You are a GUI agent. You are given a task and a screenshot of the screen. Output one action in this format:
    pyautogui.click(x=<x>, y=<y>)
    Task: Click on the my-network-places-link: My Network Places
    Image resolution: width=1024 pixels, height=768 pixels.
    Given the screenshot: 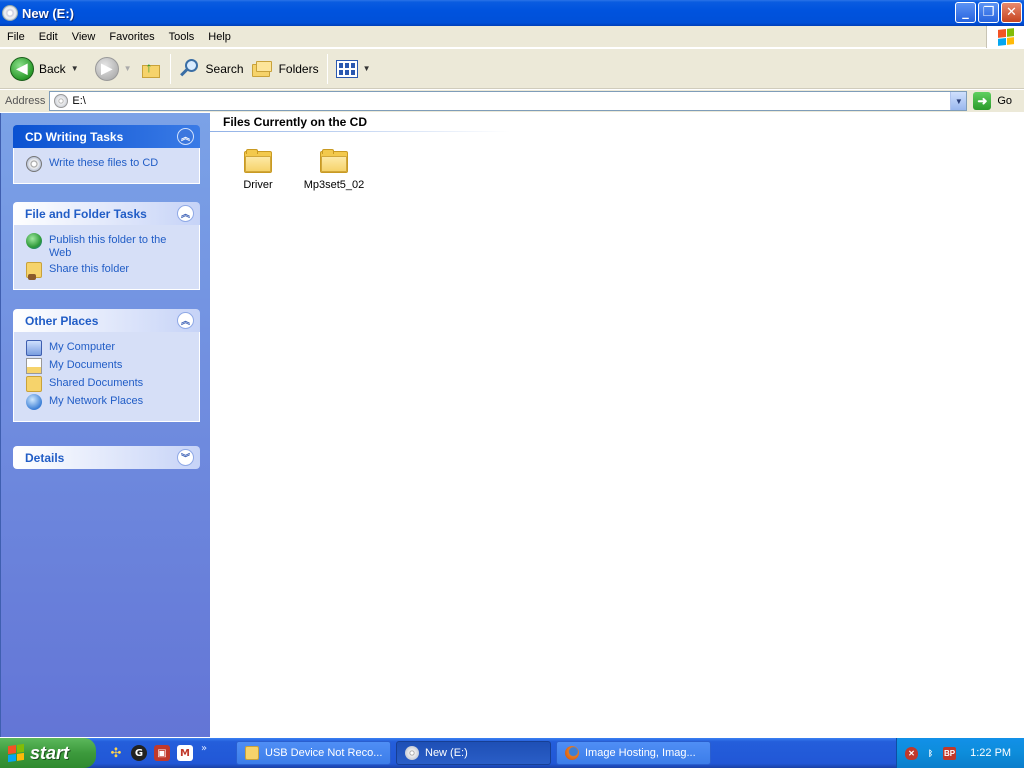 What is the action you would take?
    pyautogui.click(x=107, y=402)
    